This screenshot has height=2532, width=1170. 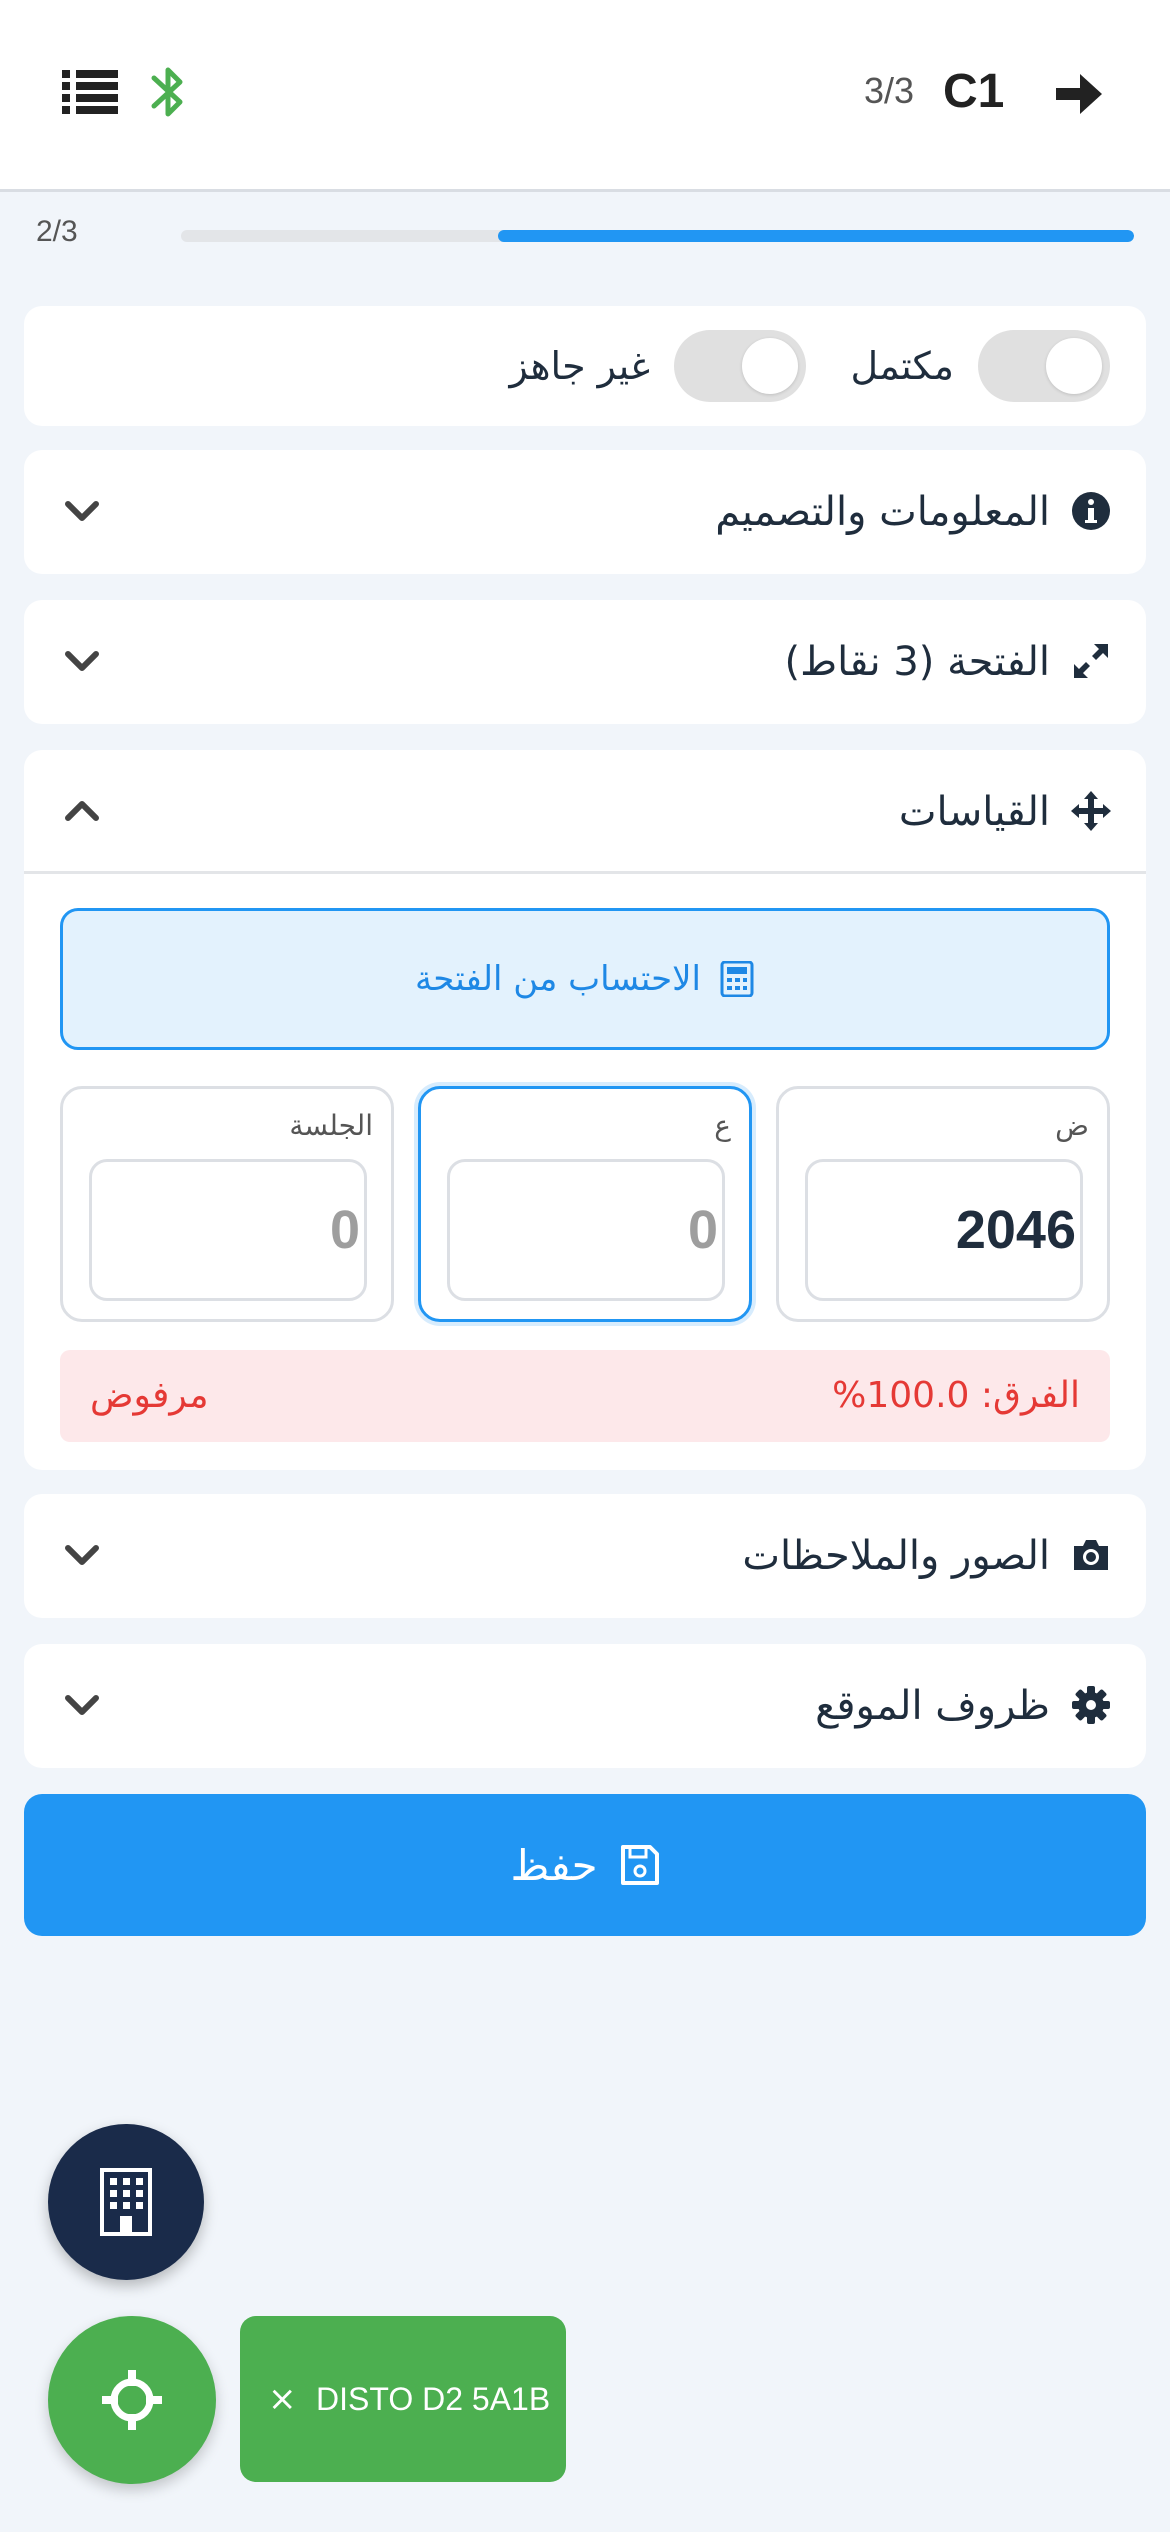 I want to click on progress-bar, so click(x=657, y=236).